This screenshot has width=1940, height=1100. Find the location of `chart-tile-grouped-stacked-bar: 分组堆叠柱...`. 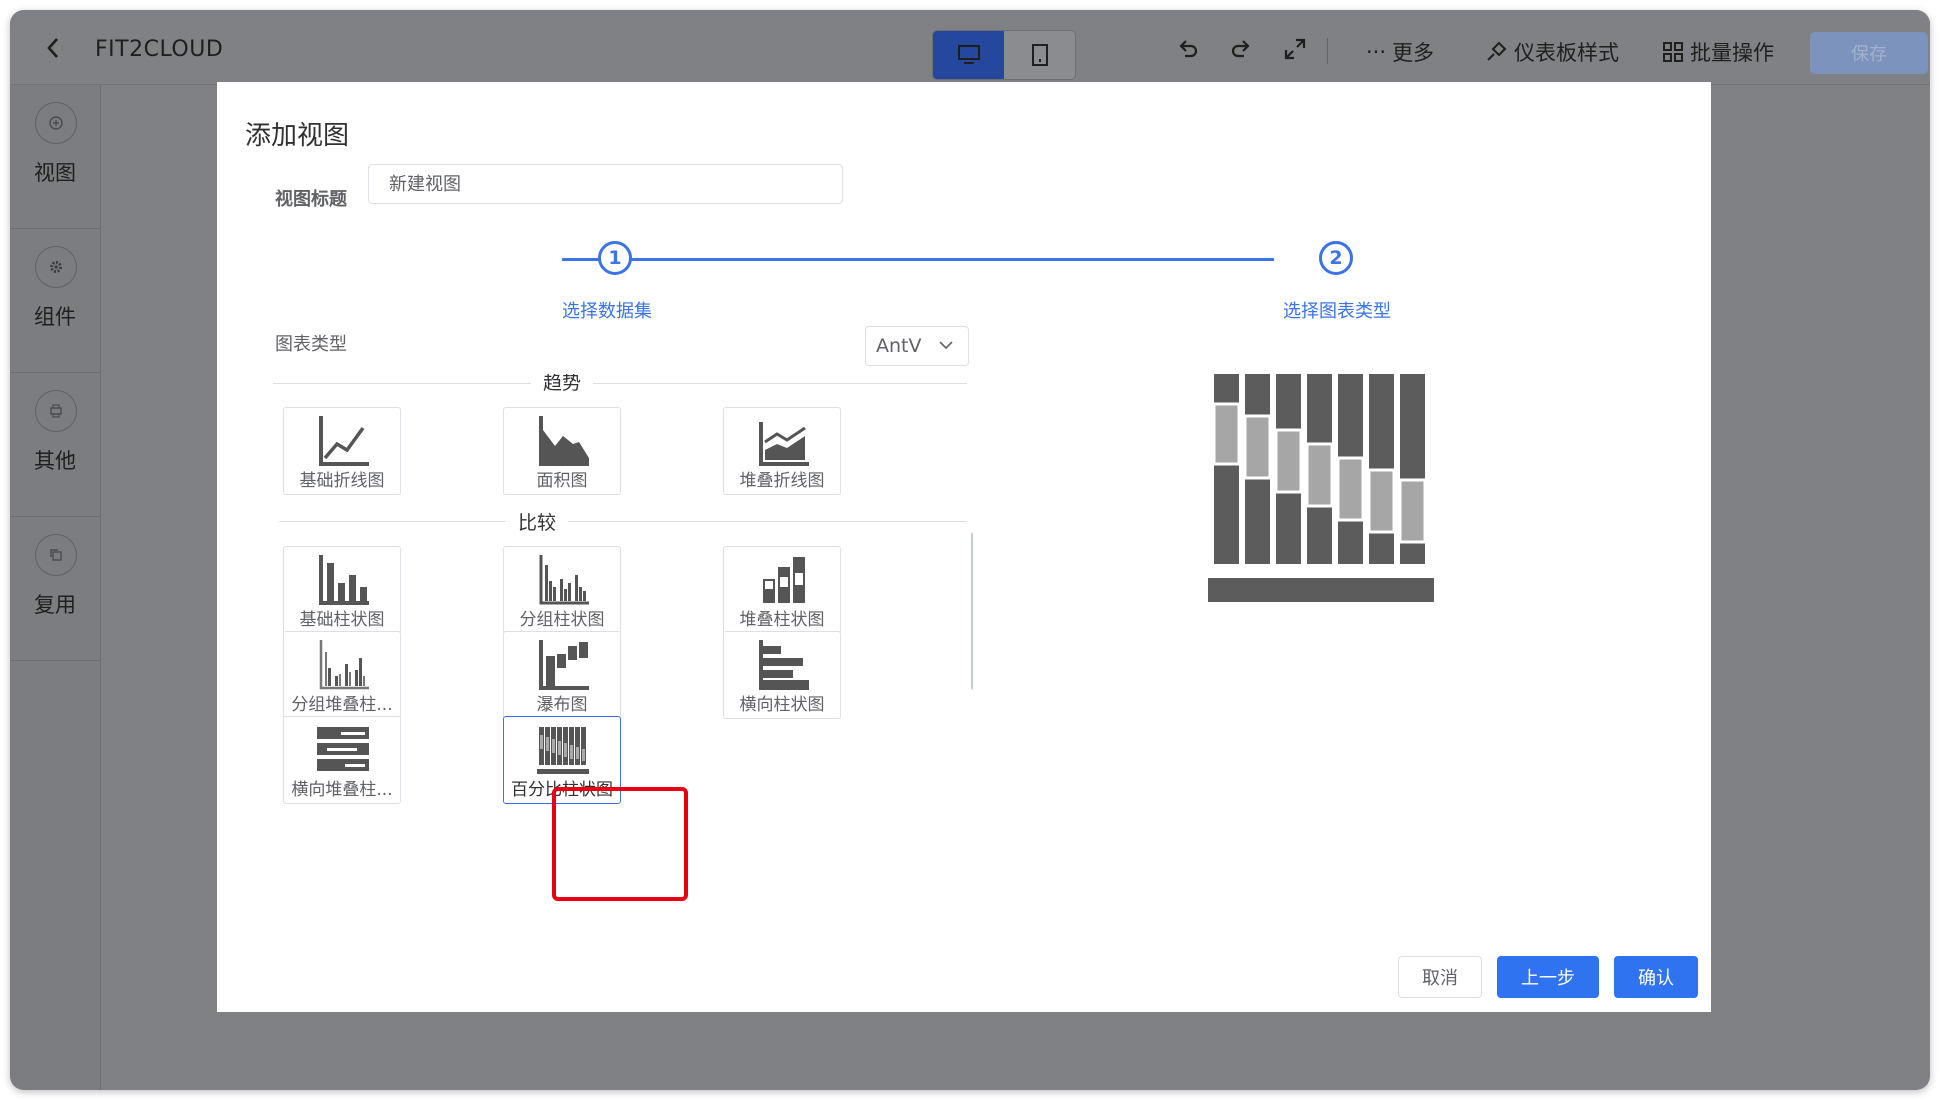

chart-tile-grouped-stacked-bar: 分组堆叠柱... is located at coordinates (342, 675).